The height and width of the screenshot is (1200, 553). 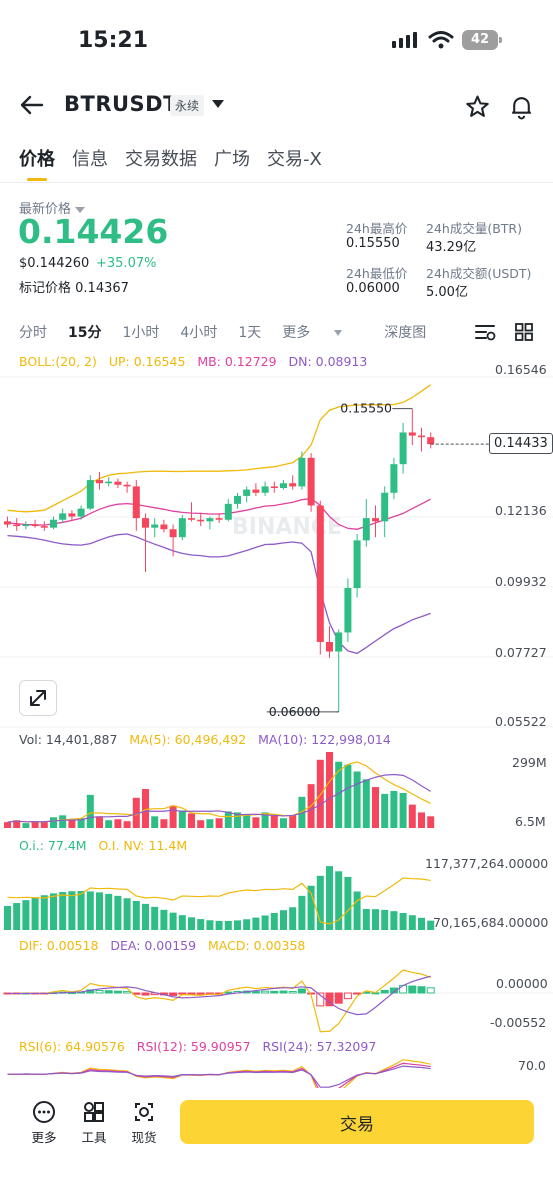 What do you see at coordinates (121, 104) in the screenshot?
I see `symbol-title: BTRUSDT` at bounding box center [121, 104].